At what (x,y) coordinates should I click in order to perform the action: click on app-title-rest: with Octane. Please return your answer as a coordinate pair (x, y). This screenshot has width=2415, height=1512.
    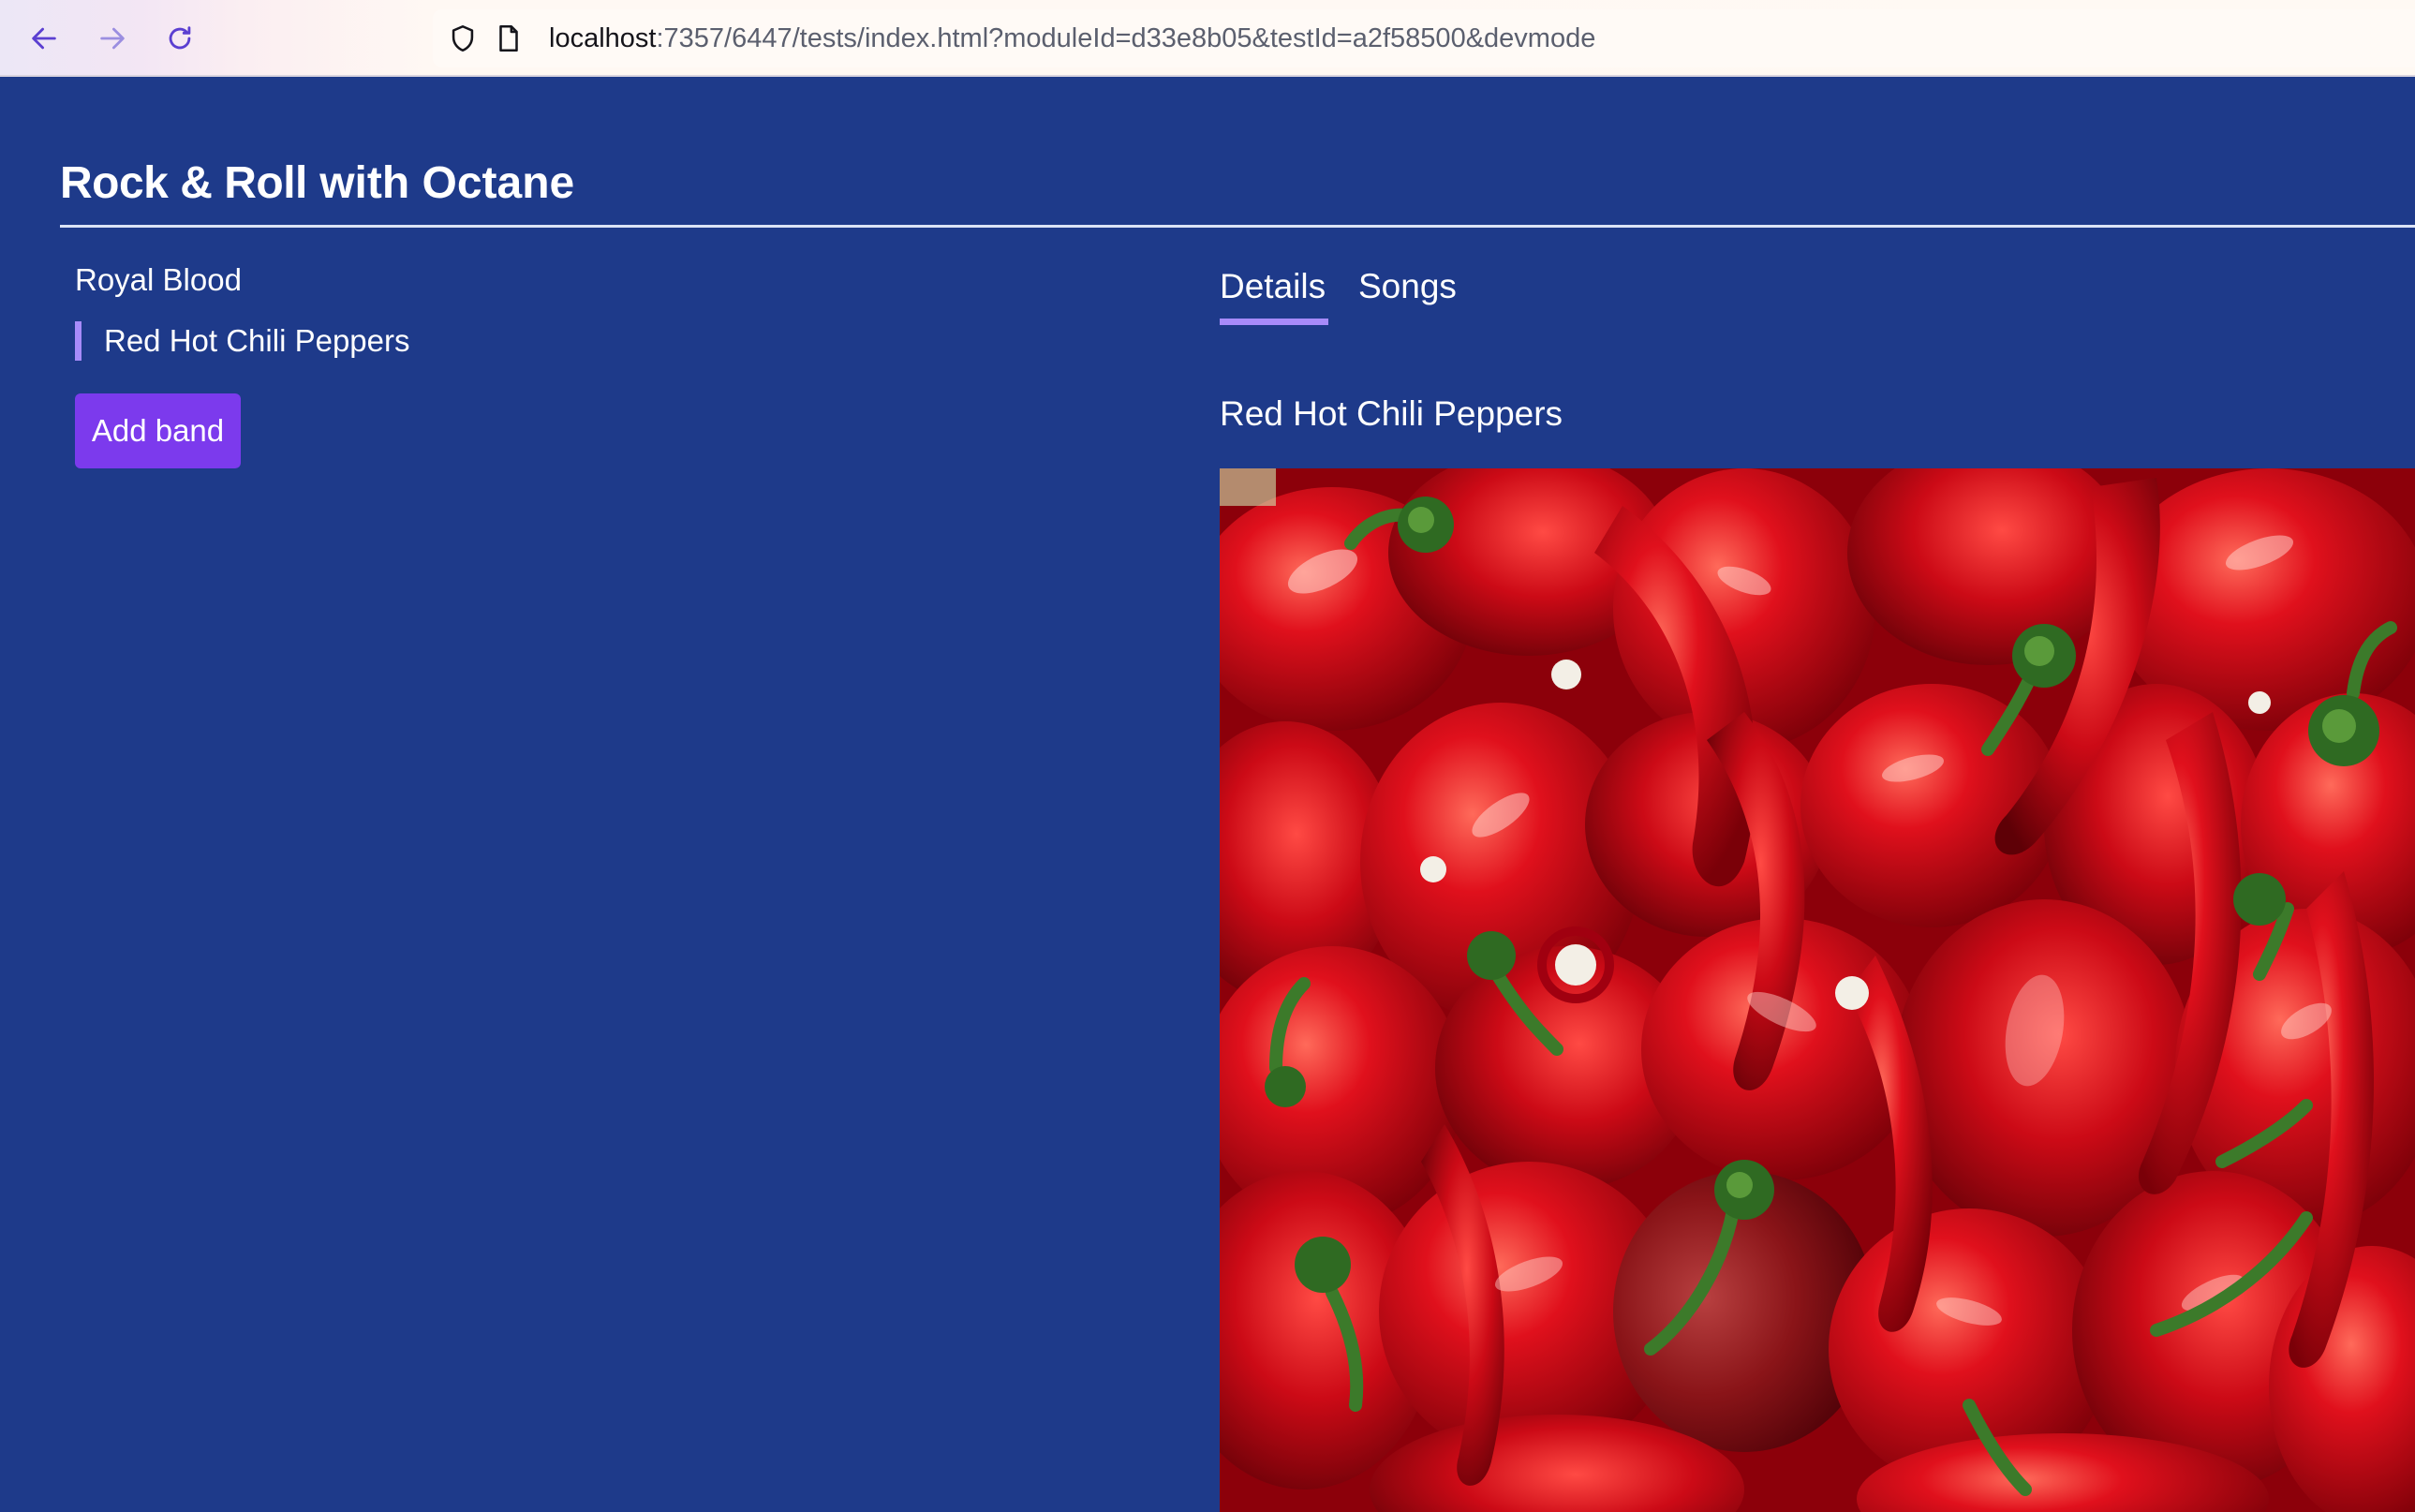
    Looking at the image, I should click on (441, 183).